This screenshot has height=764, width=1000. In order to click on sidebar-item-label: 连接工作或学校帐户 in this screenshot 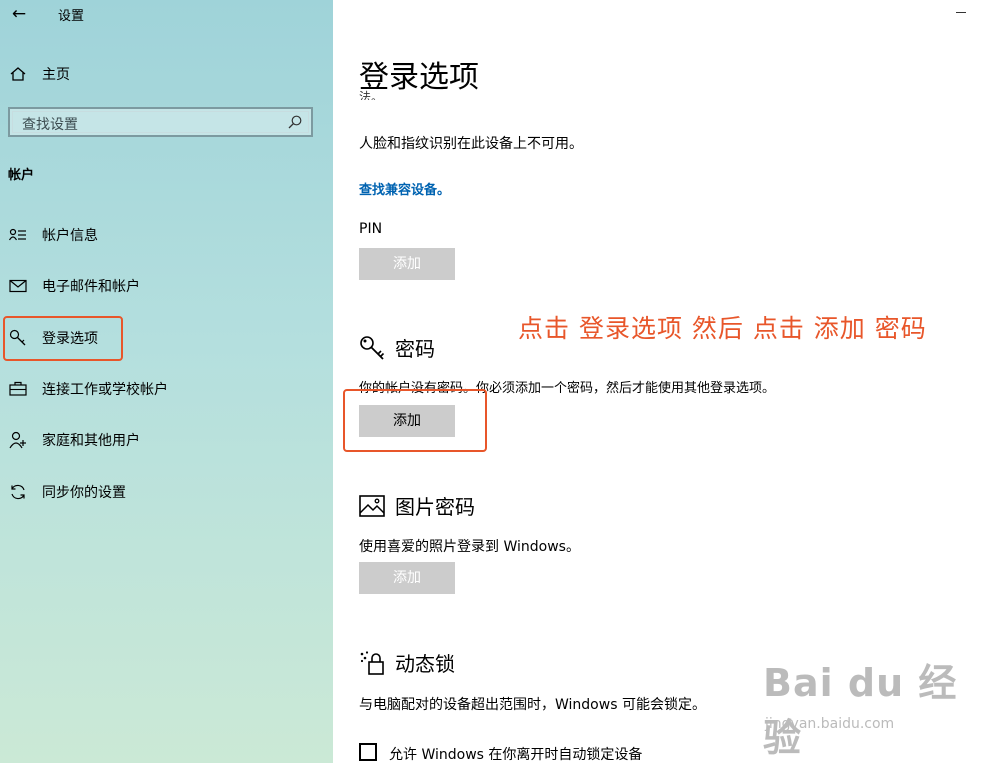, I will do `click(105, 390)`.